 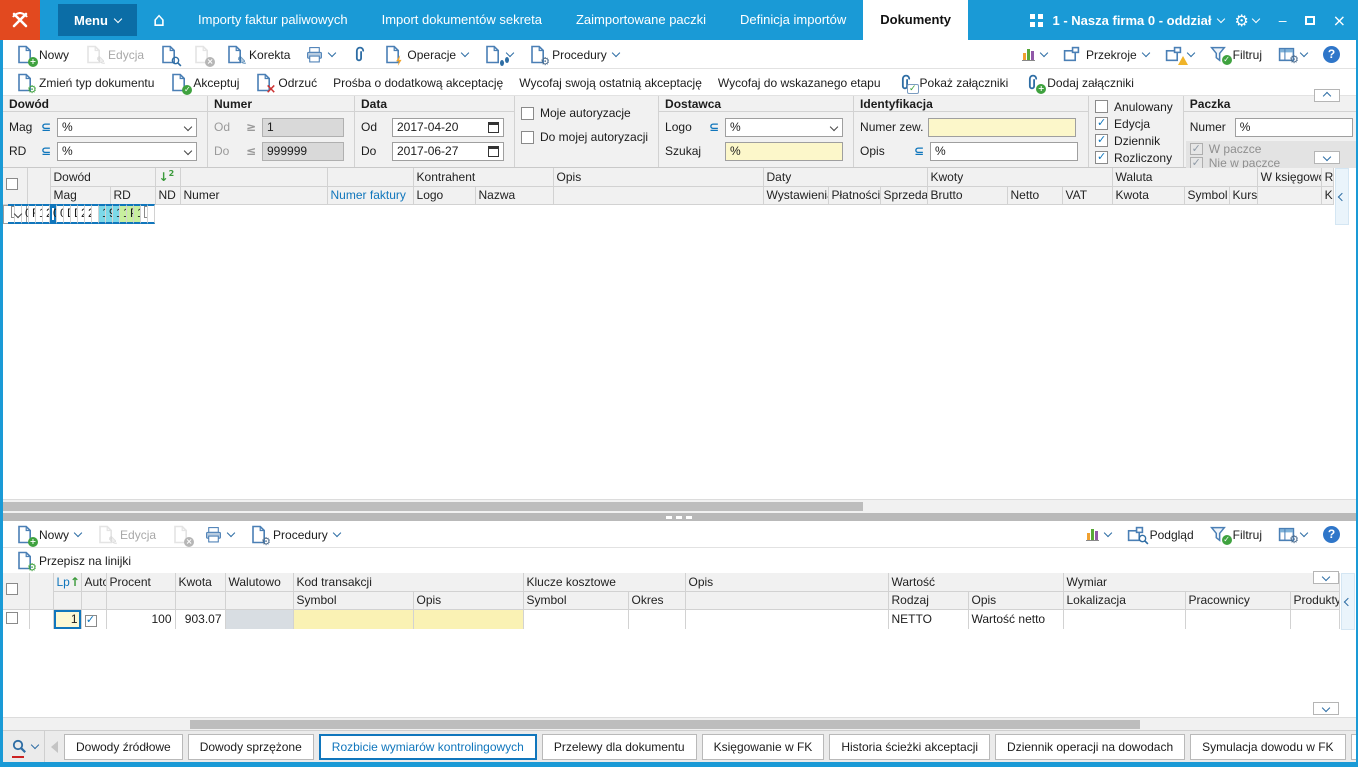 What do you see at coordinates (168, 195) in the screenshot?
I see `col-nd: ND` at bounding box center [168, 195].